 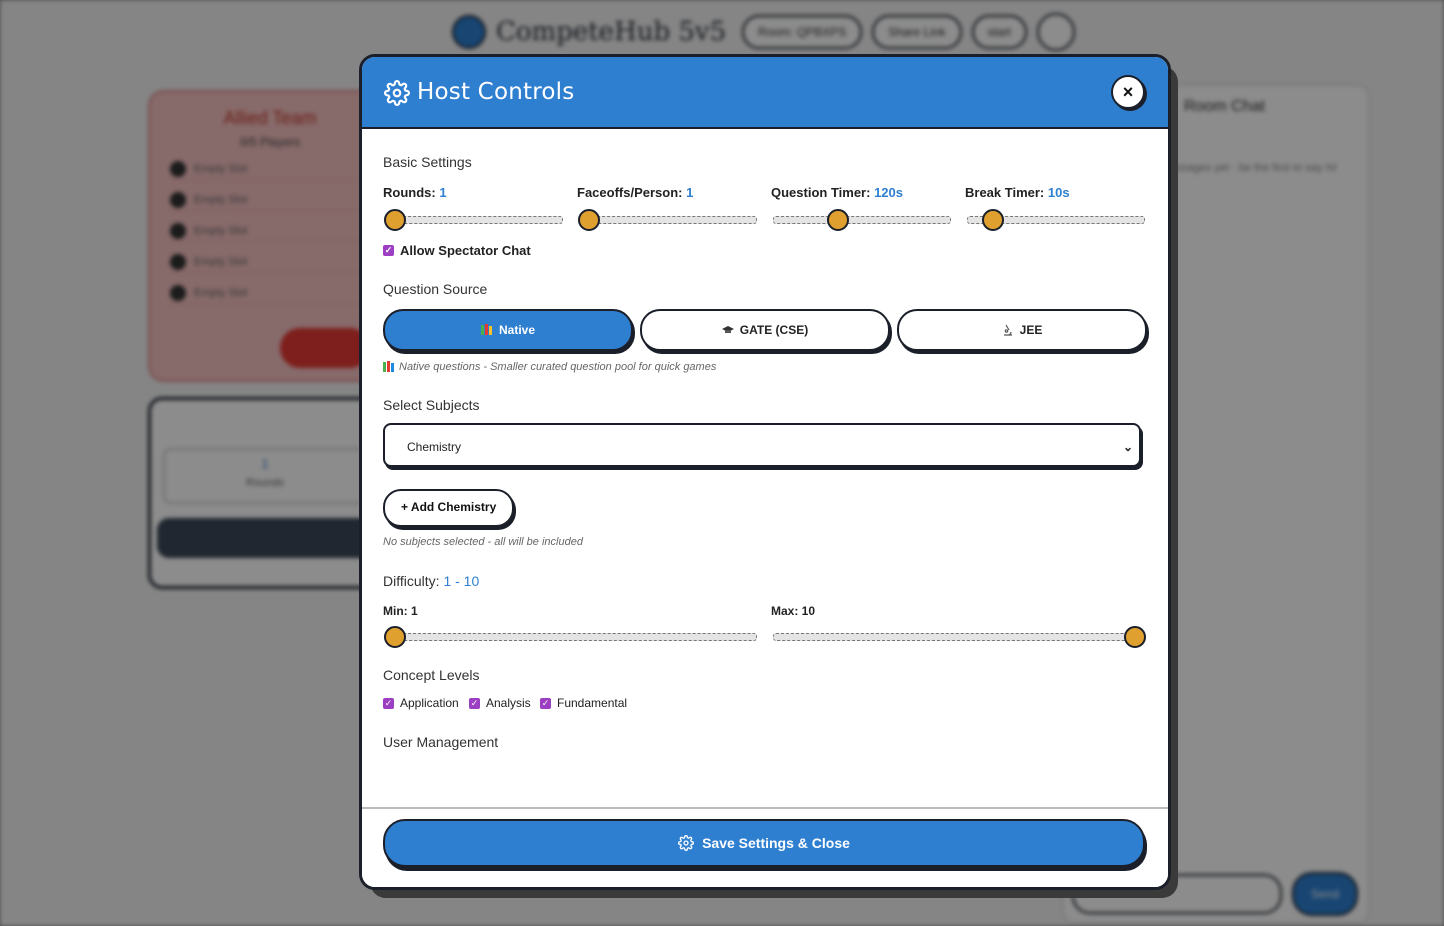 What do you see at coordinates (765, 93) in the screenshot?
I see `modal-header: Host Controls ×` at bounding box center [765, 93].